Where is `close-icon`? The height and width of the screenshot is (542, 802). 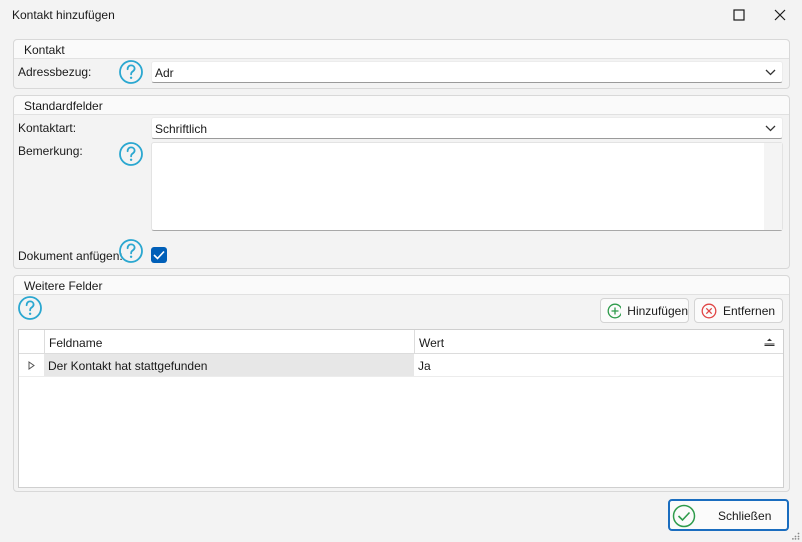
close-icon is located at coordinates (780, 15).